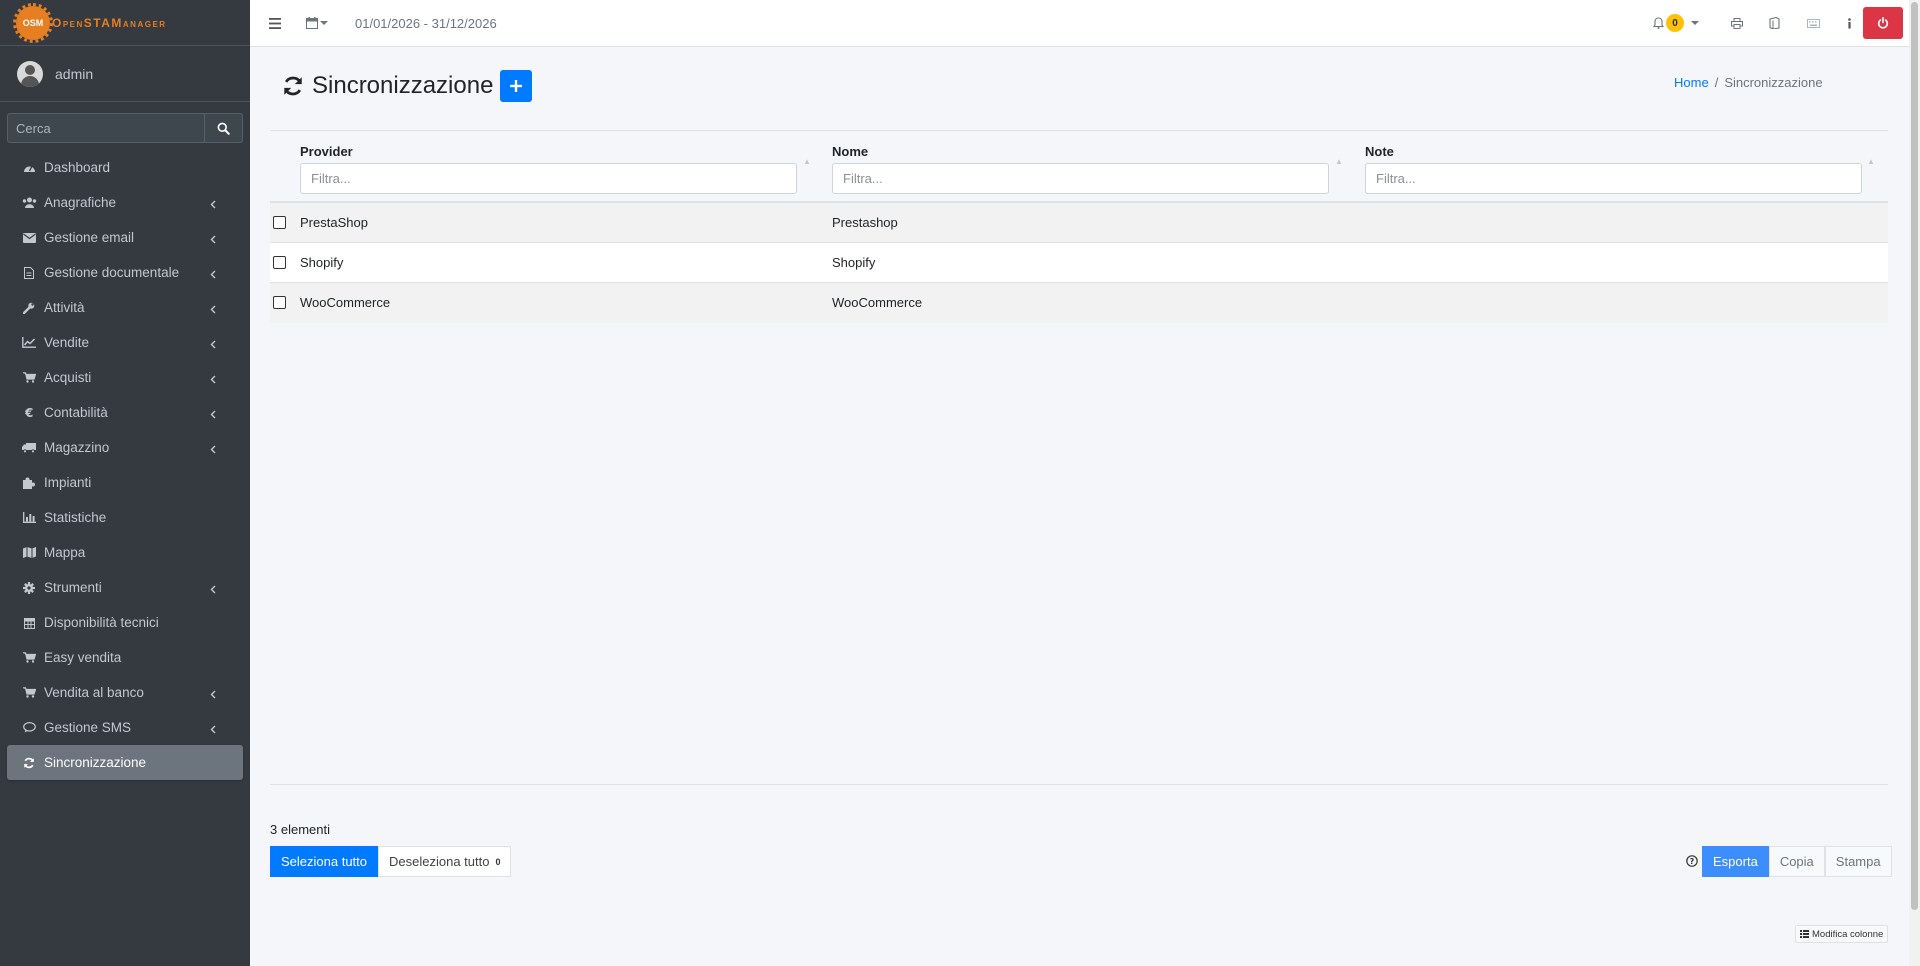  What do you see at coordinates (1748, 82) in the screenshot?
I see `breadcrumb: Home / Sincronizzazione` at bounding box center [1748, 82].